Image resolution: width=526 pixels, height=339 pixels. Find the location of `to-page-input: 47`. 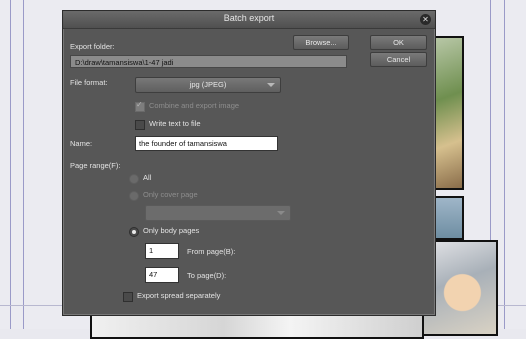

to-page-input: 47 is located at coordinates (162, 275).